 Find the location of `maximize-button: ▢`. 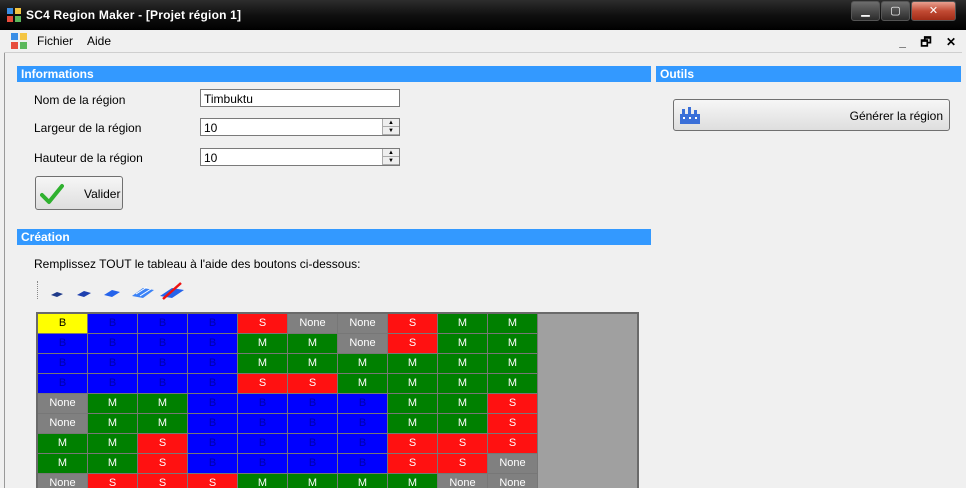

maximize-button: ▢ is located at coordinates (895, 11).